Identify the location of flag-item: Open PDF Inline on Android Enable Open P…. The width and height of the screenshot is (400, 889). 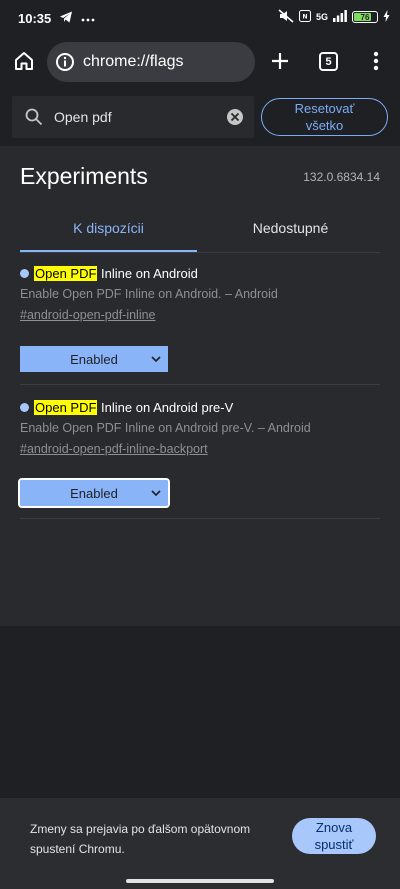
(200, 318).